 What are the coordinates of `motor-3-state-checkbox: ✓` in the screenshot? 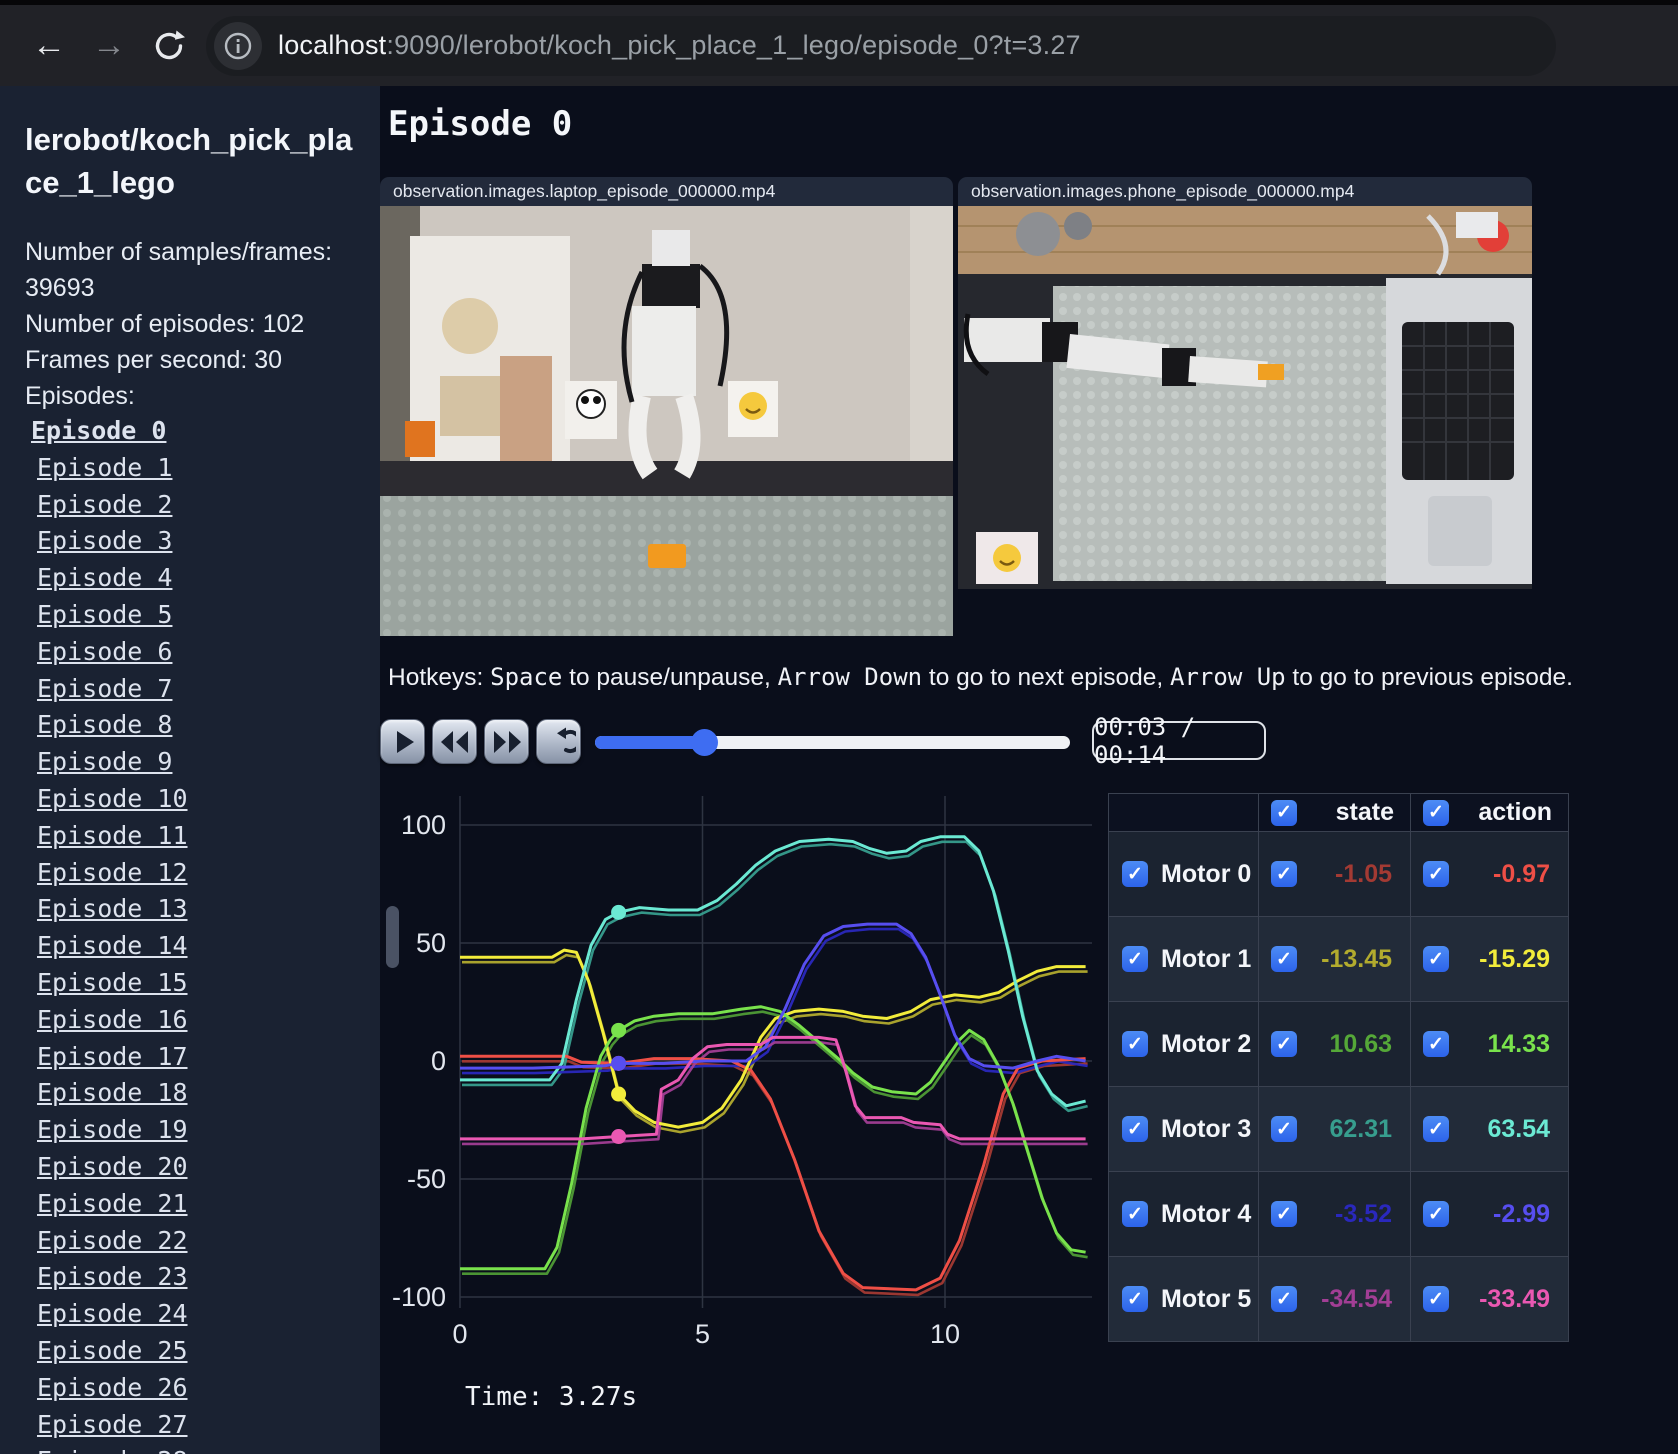 It's located at (1284, 1129).